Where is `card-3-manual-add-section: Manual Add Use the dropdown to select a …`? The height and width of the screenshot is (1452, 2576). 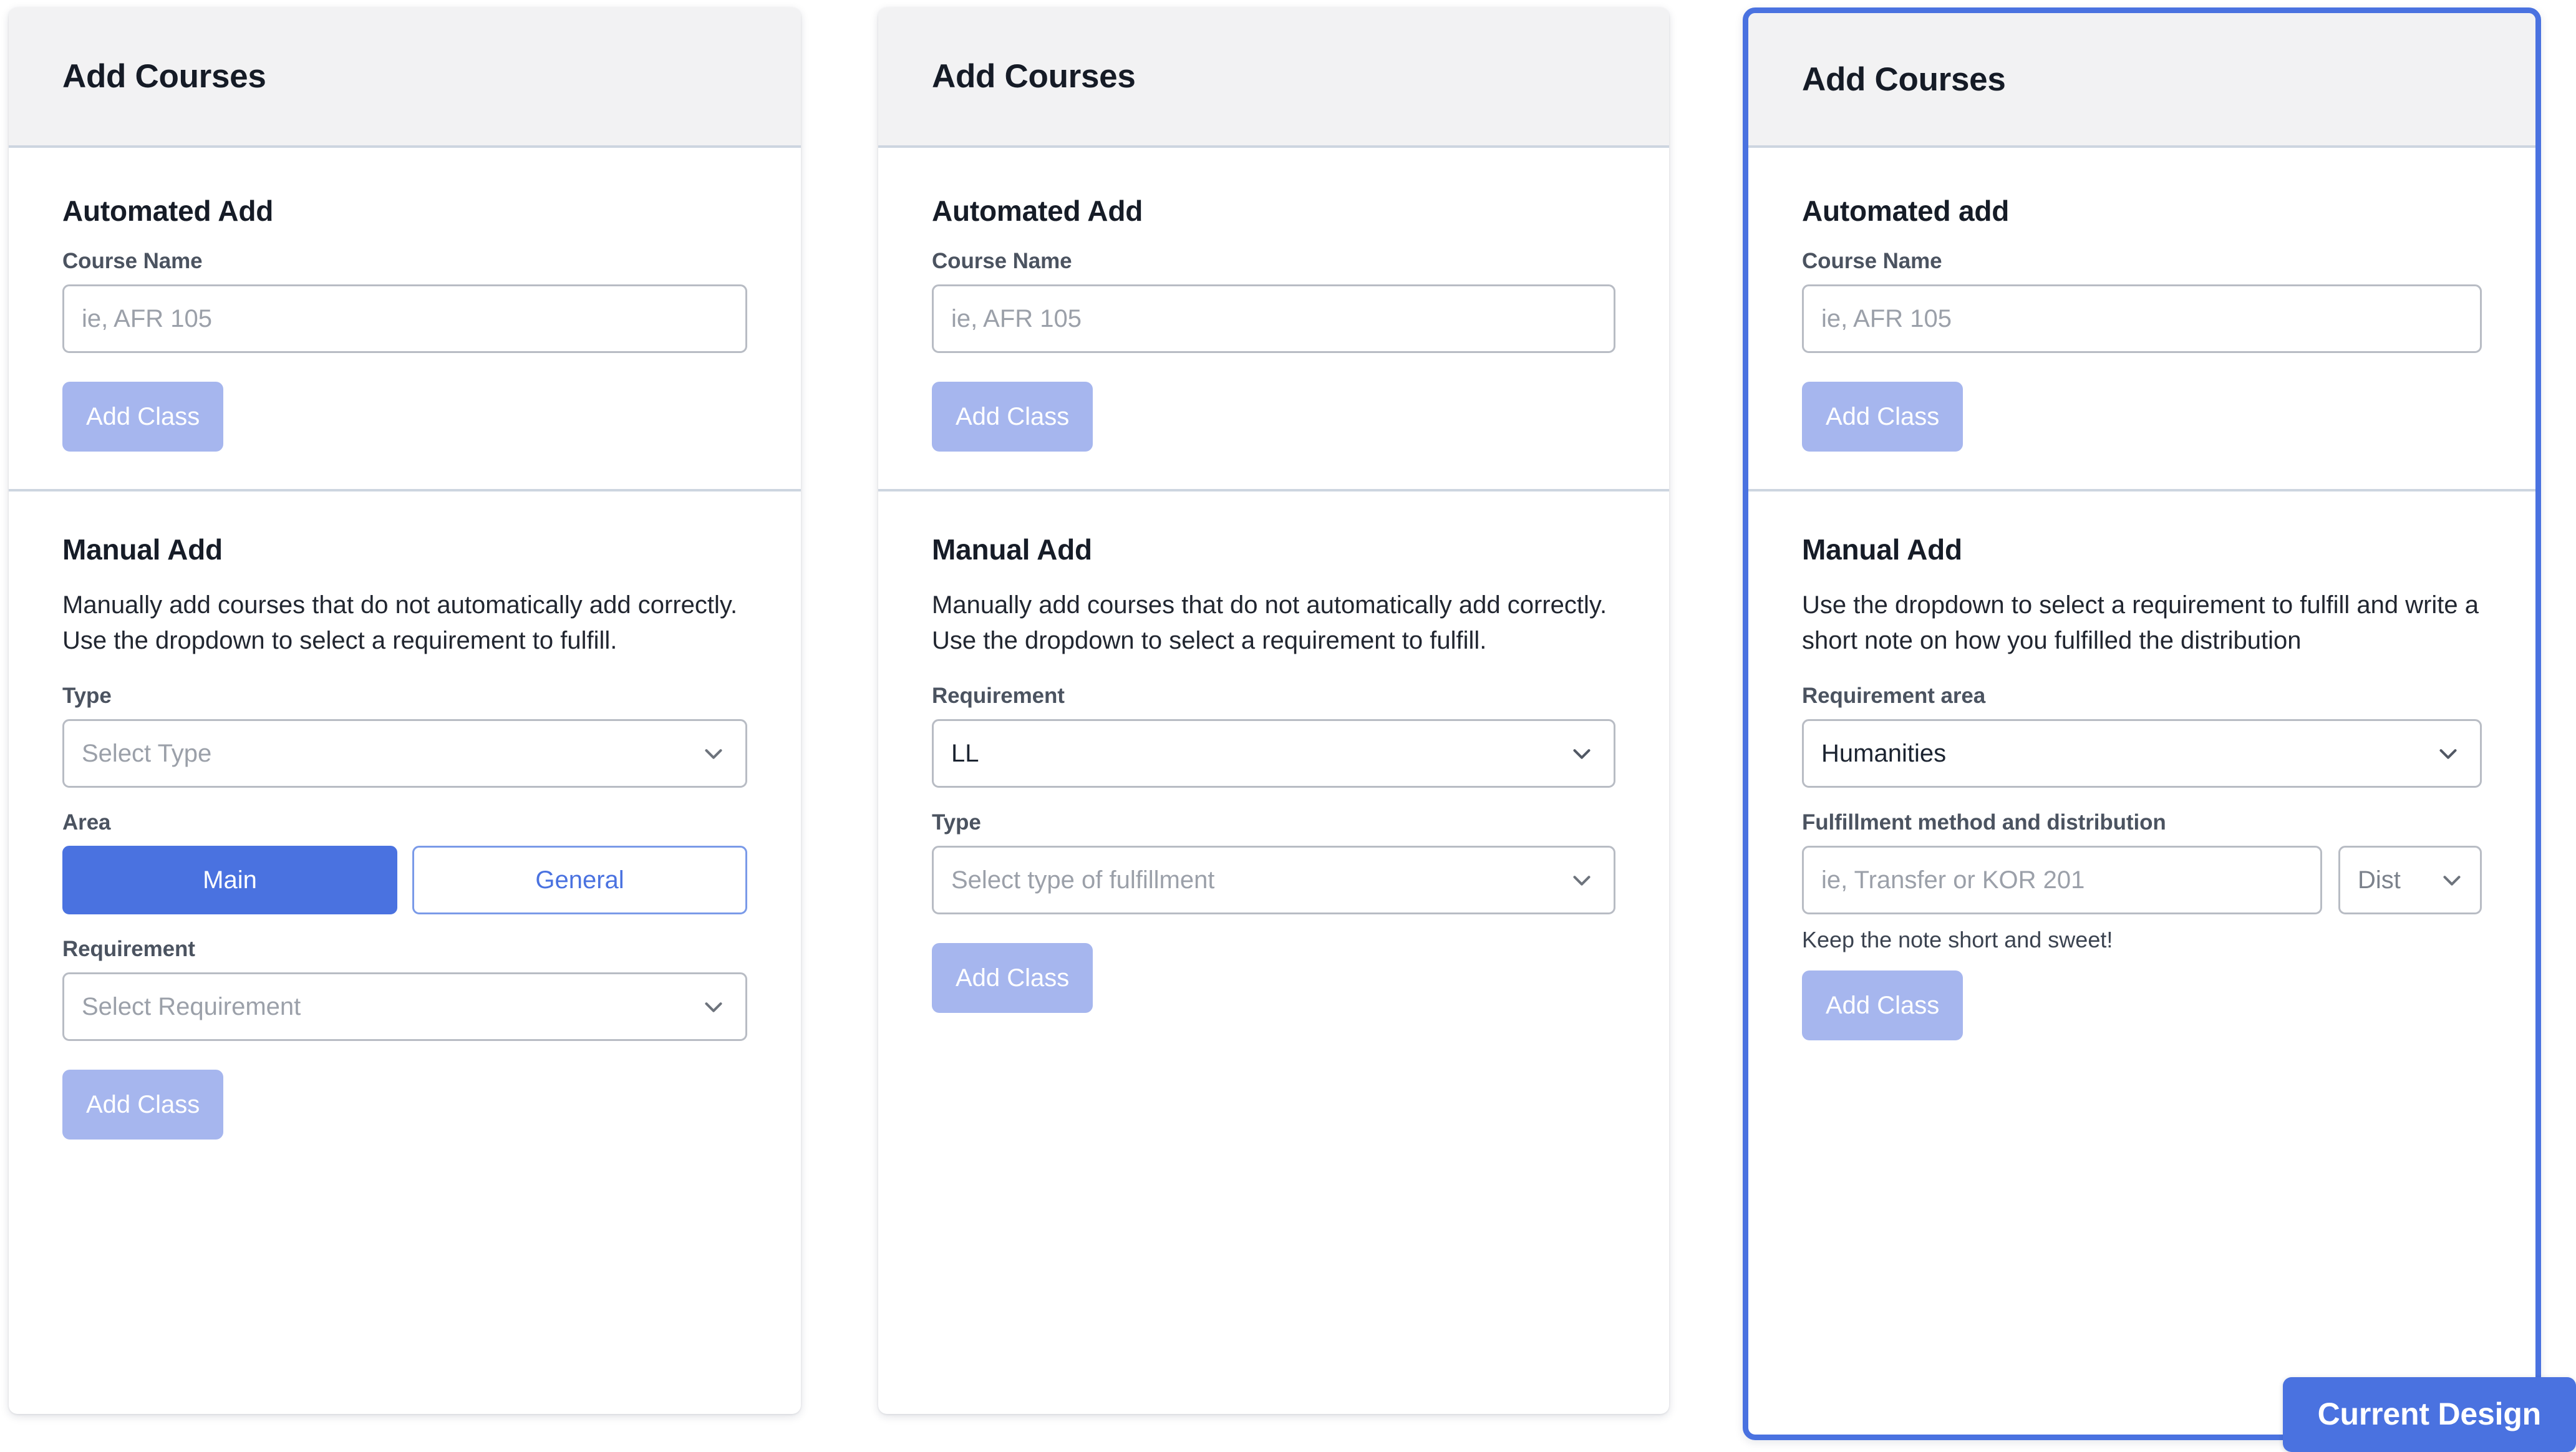 card-3-manual-add-section: Manual Add Use the dropdown to select a … is located at coordinates (2141, 765).